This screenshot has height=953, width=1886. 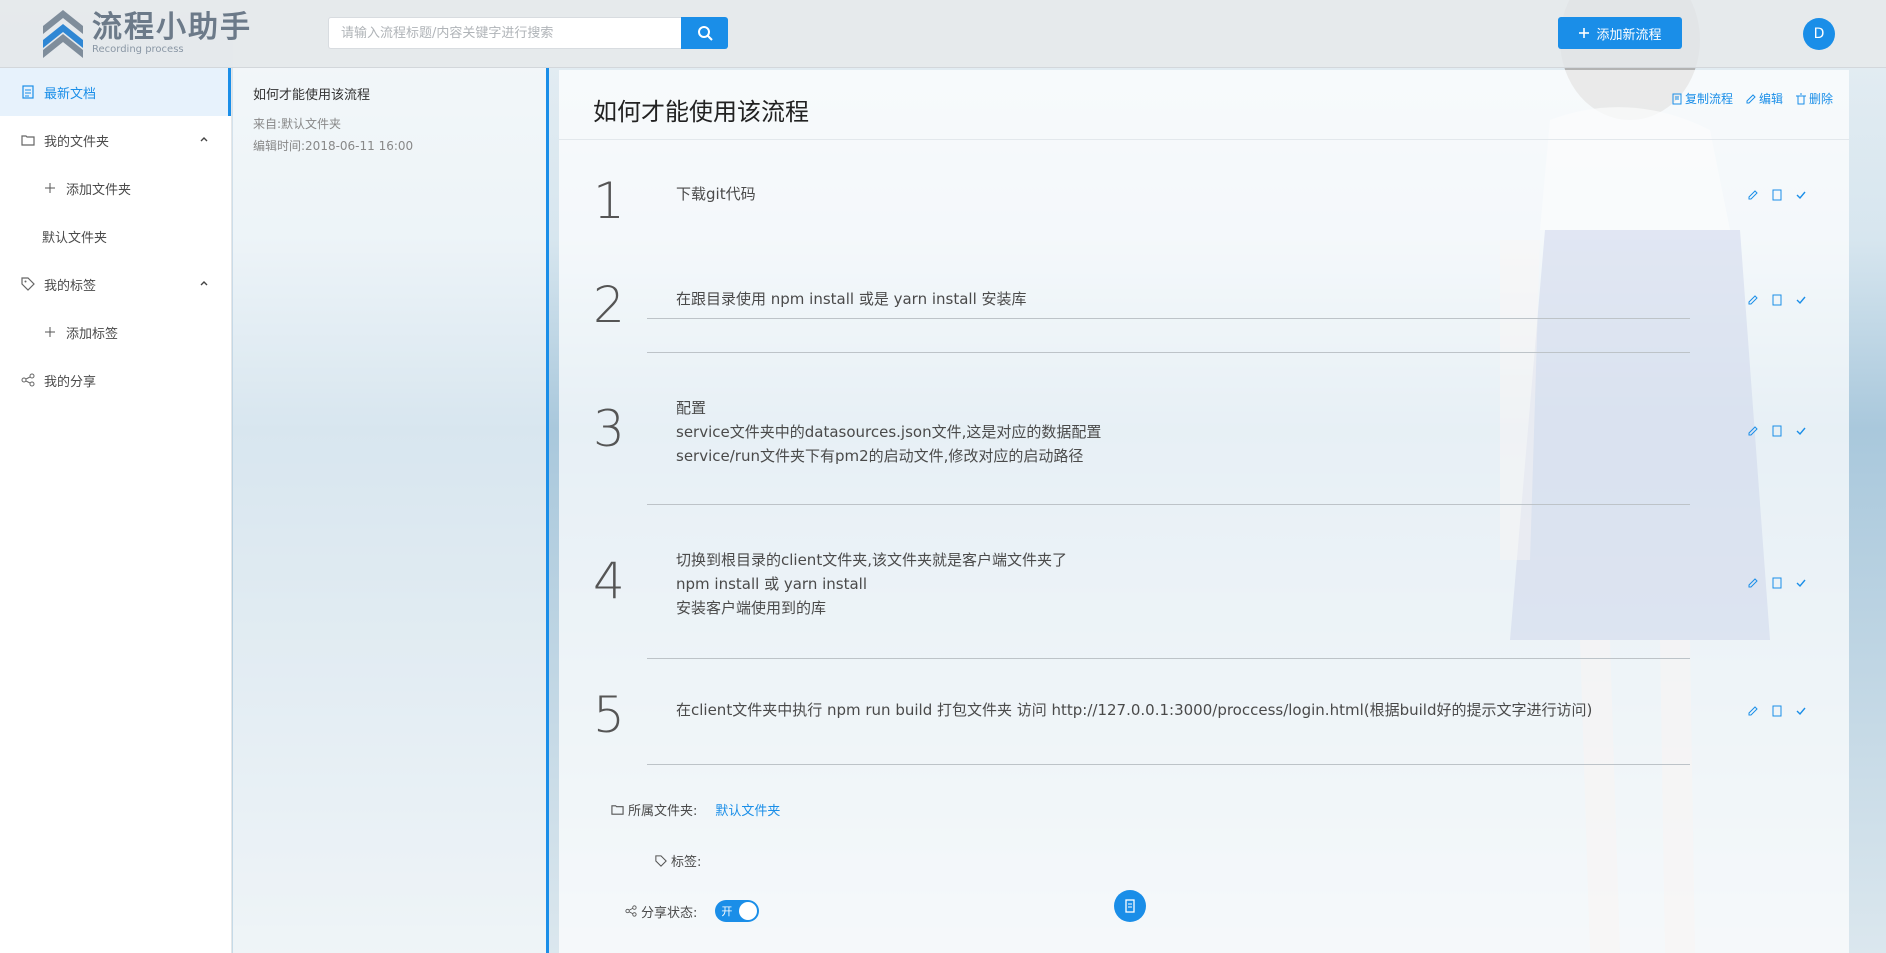 I want to click on step-line: 安装客户端使用到的库, so click(x=751, y=608).